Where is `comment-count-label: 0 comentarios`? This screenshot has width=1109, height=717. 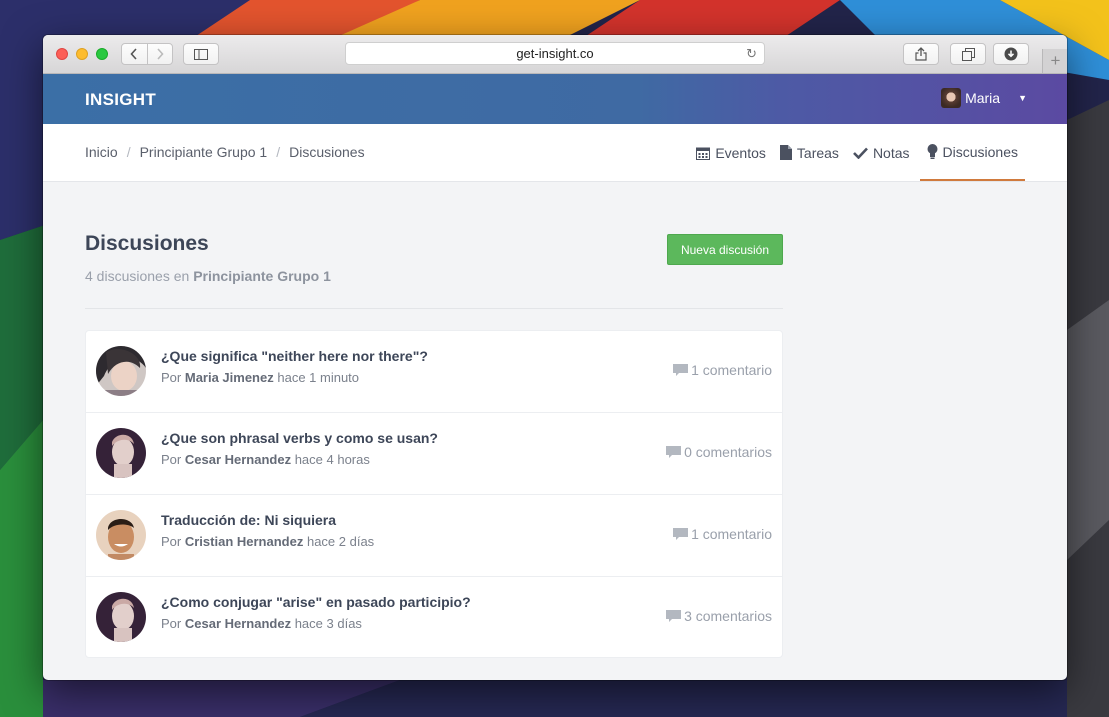 comment-count-label: 0 comentarios is located at coordinates (728, 452).